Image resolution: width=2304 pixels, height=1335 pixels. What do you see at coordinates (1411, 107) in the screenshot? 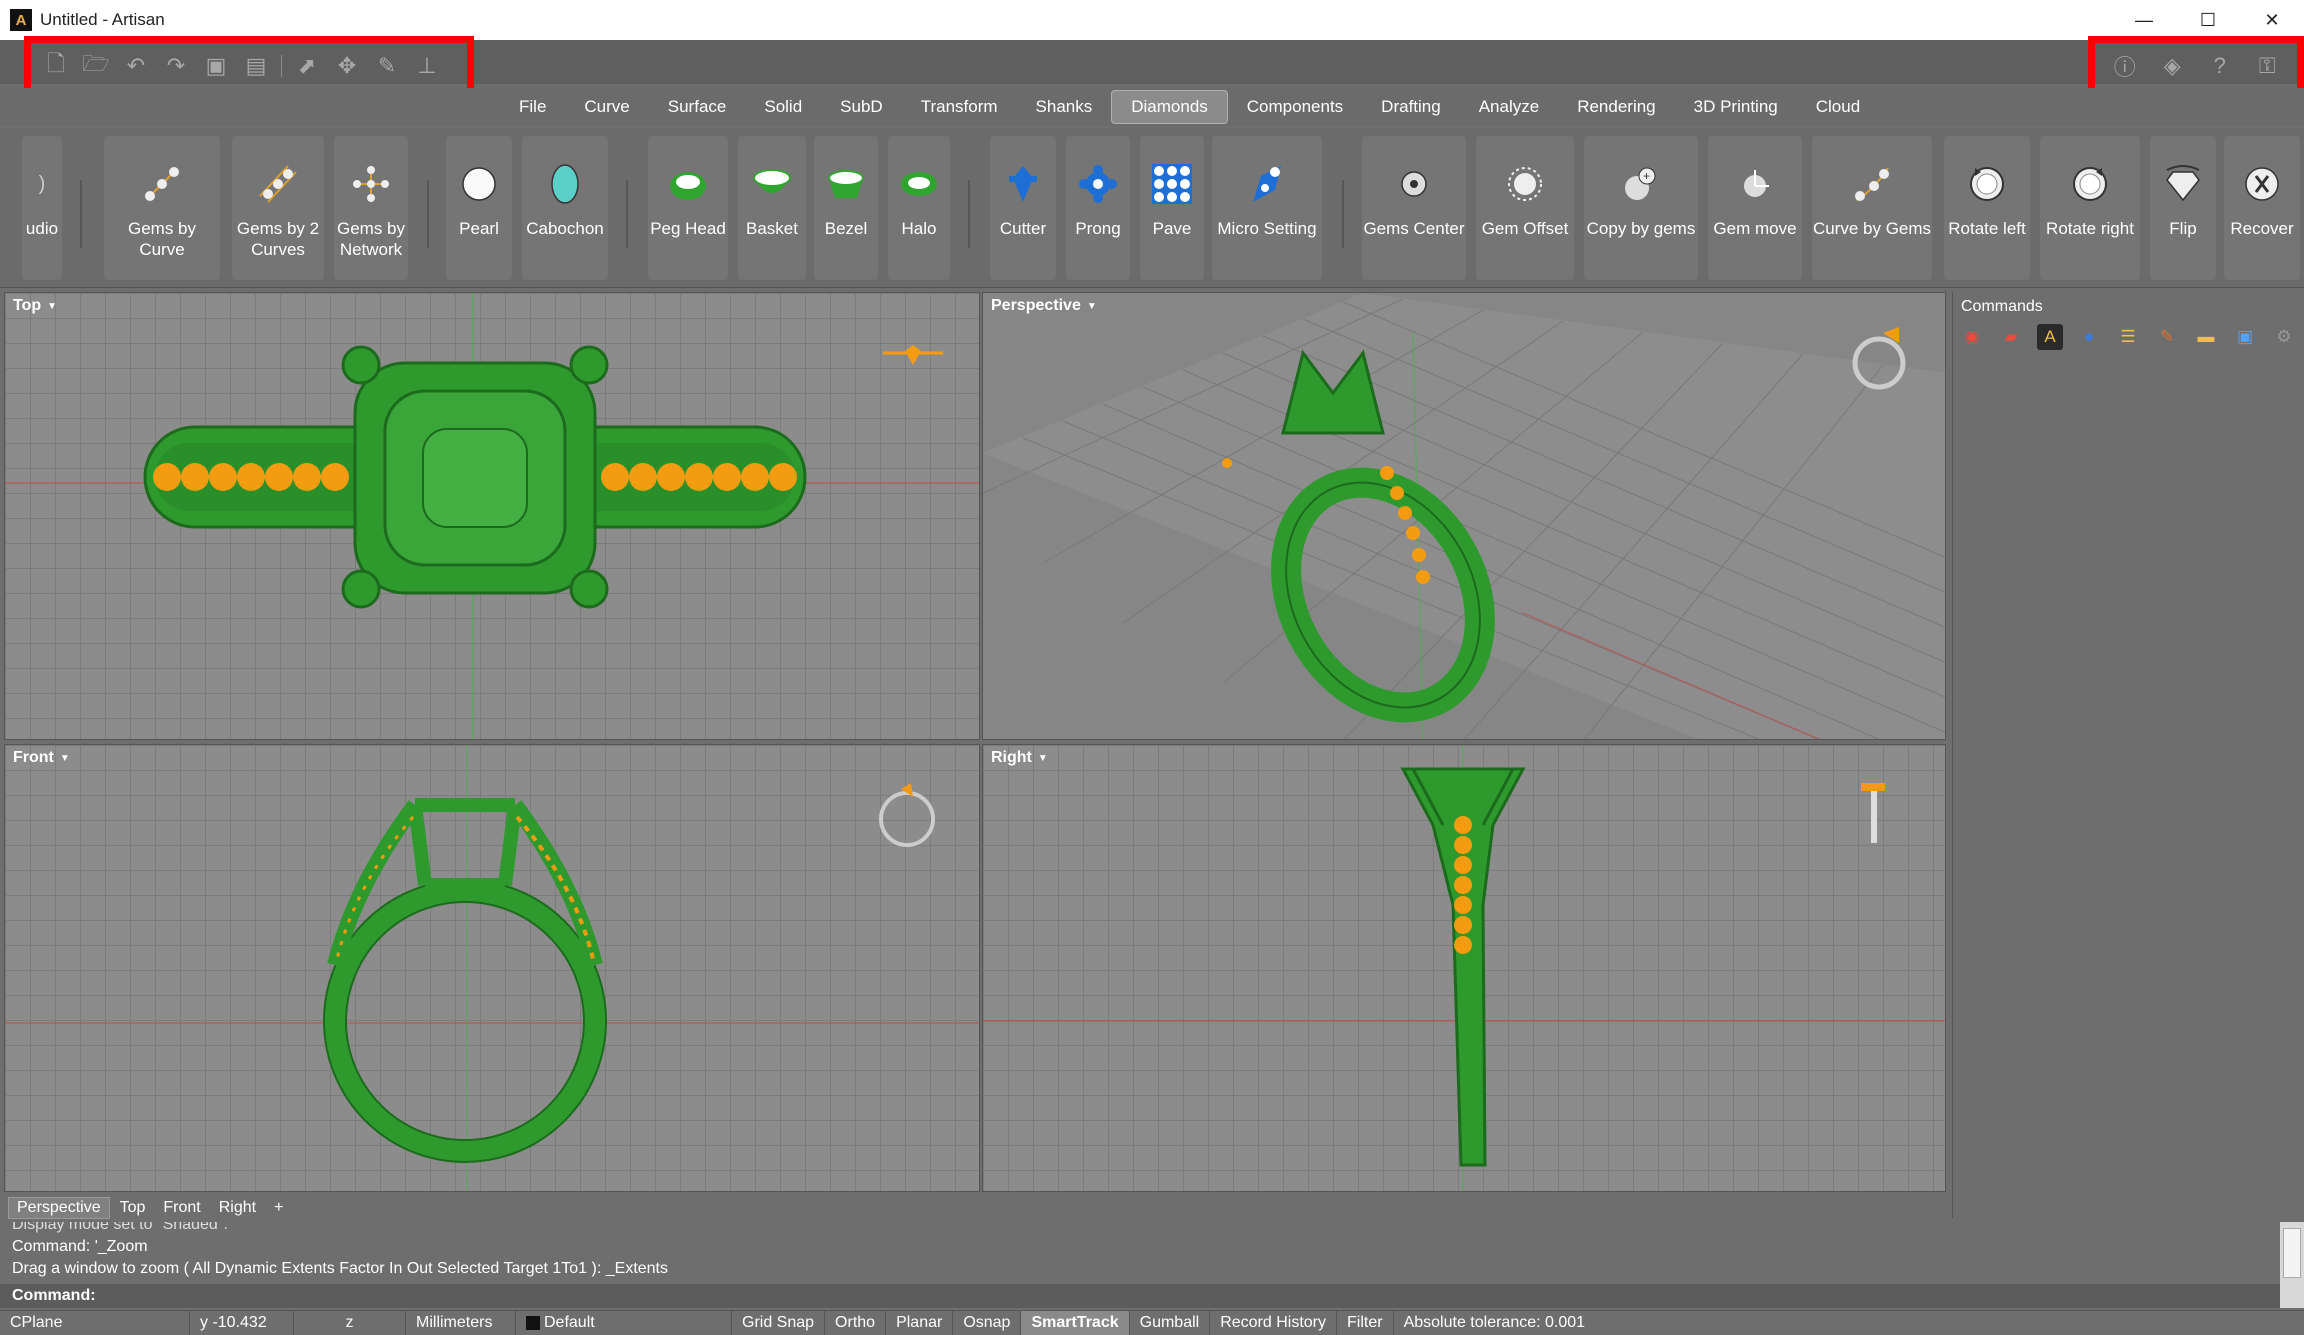
I see `menu-drafting: Drafting` at bounding box center [1411, 107].